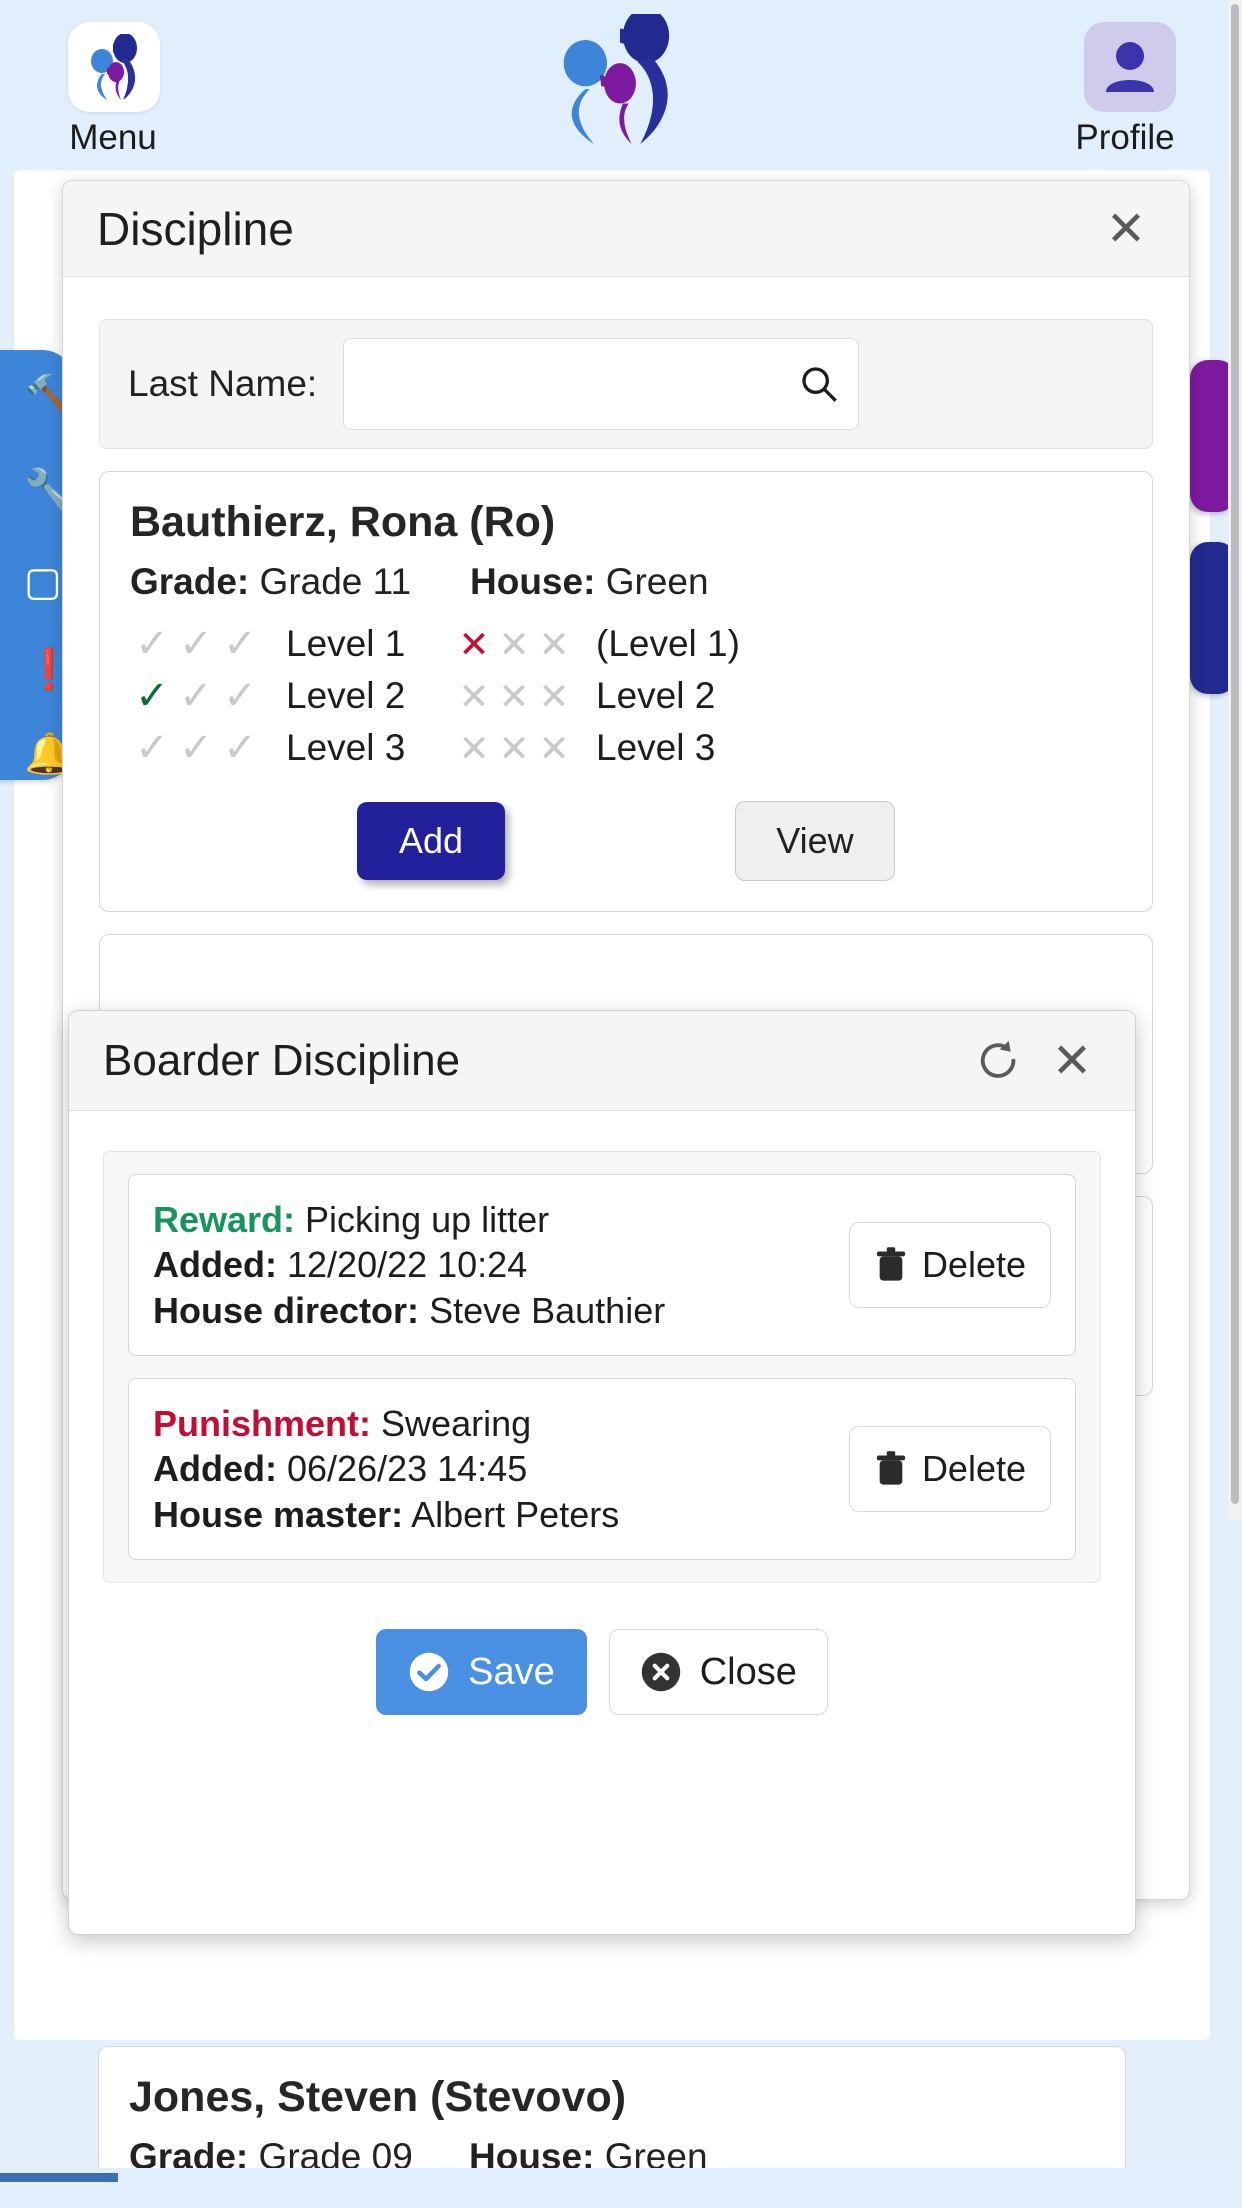  Describe the element at coordinates (657, 581) in the screenshot. I see `house-value: Green` at that location.